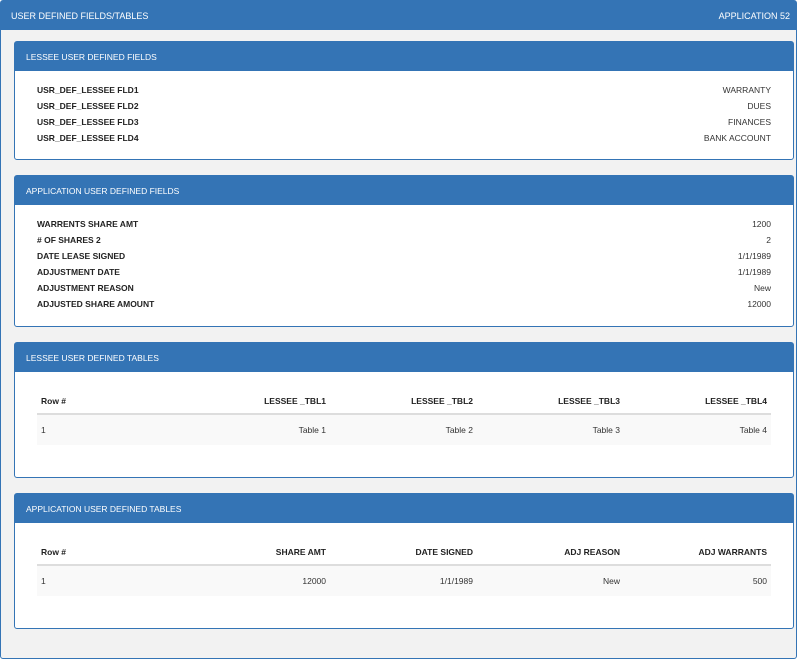 This screenshot has width=800, height=661. Describe the element at coordinates (404, 90) in the screenshot. I see `field-row: USR_DEF_LESSEE FLD1 WARRANTY` at that location.